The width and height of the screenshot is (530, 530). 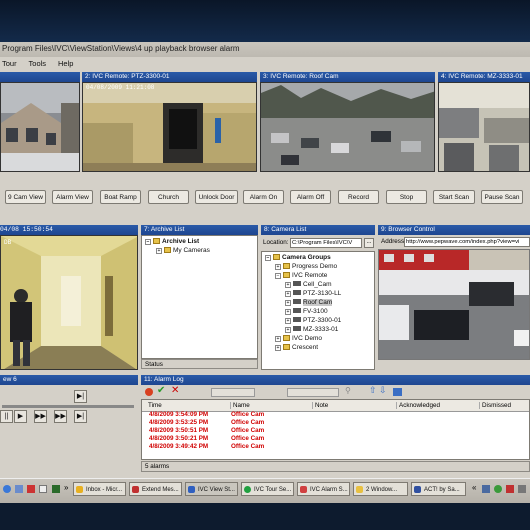 I want to click on menu-tools: Tools, so click(x=38, y=63).